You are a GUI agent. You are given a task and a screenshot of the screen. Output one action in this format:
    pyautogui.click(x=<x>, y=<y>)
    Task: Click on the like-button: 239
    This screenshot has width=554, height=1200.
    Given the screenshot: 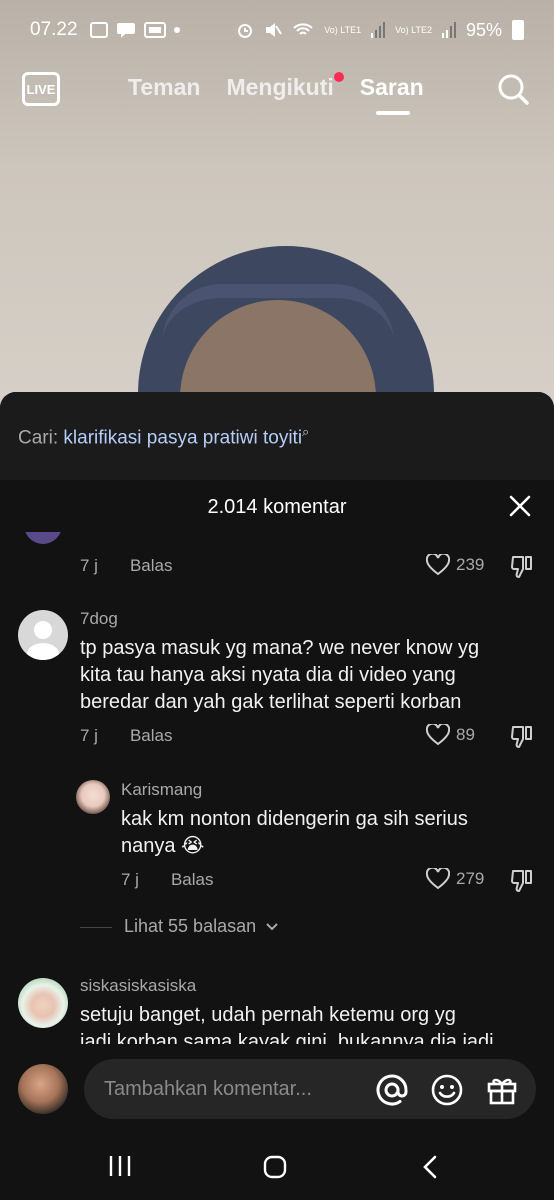 What is the action you would take?
    pyautogui.click(x=455, y=565)
    